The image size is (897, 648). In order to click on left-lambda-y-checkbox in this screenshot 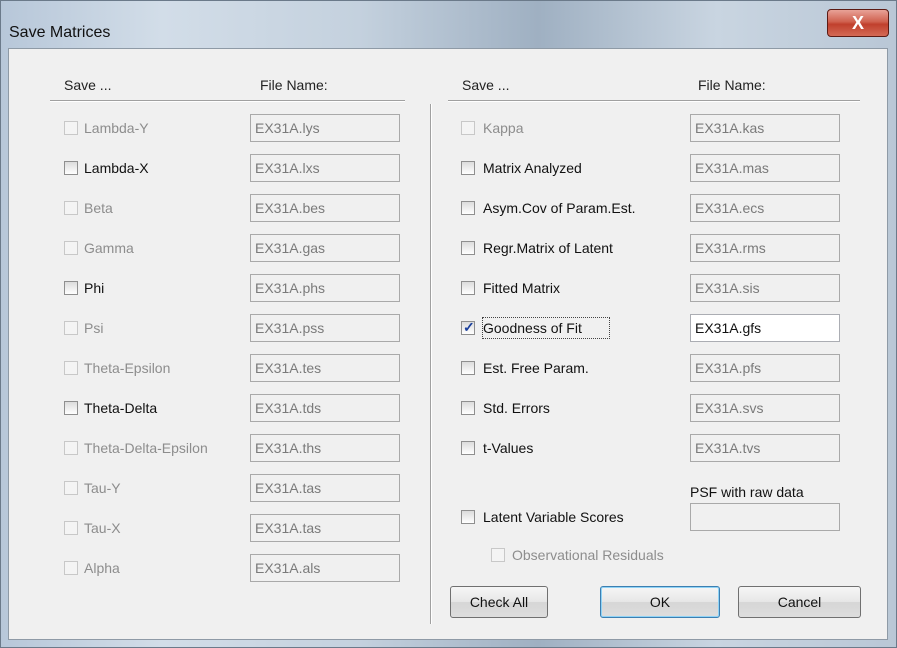, I will do `click(71, 128)`.